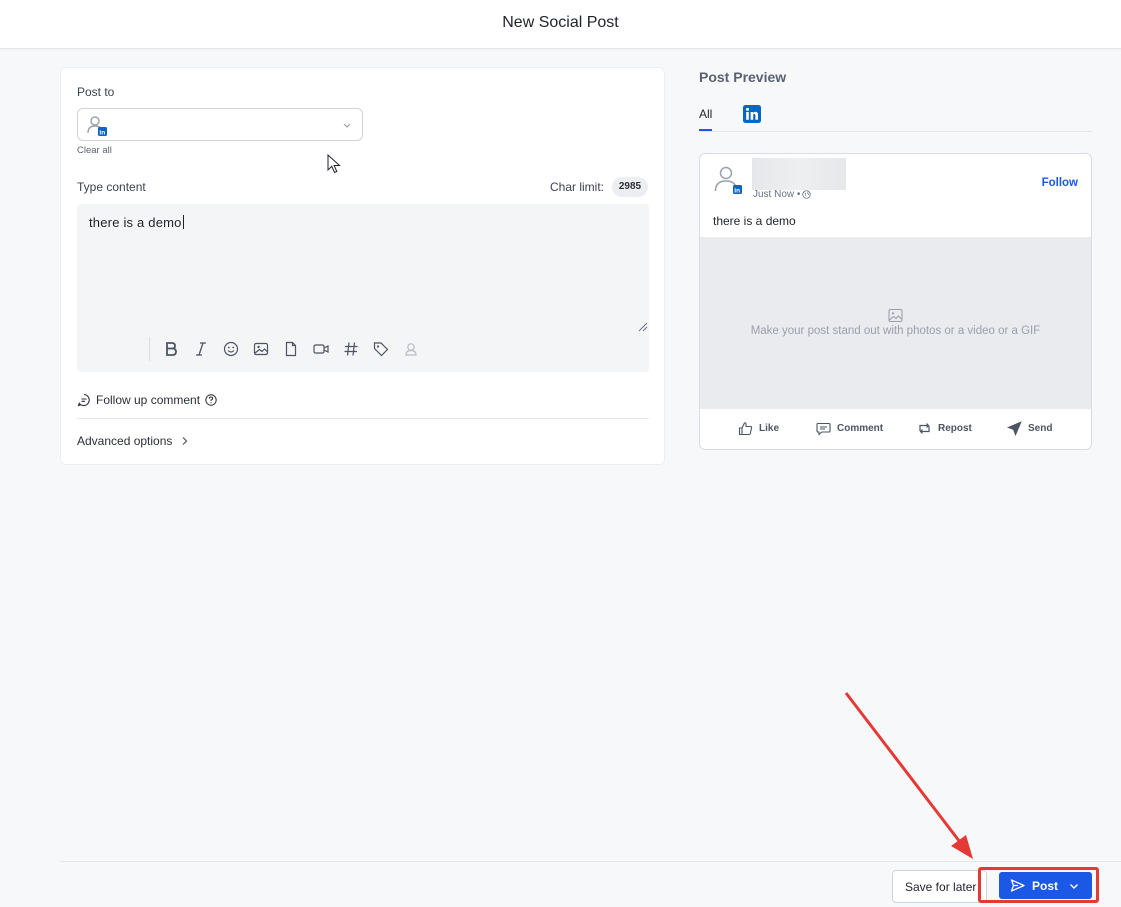  I want to click on help-icon, so click(211, 400).